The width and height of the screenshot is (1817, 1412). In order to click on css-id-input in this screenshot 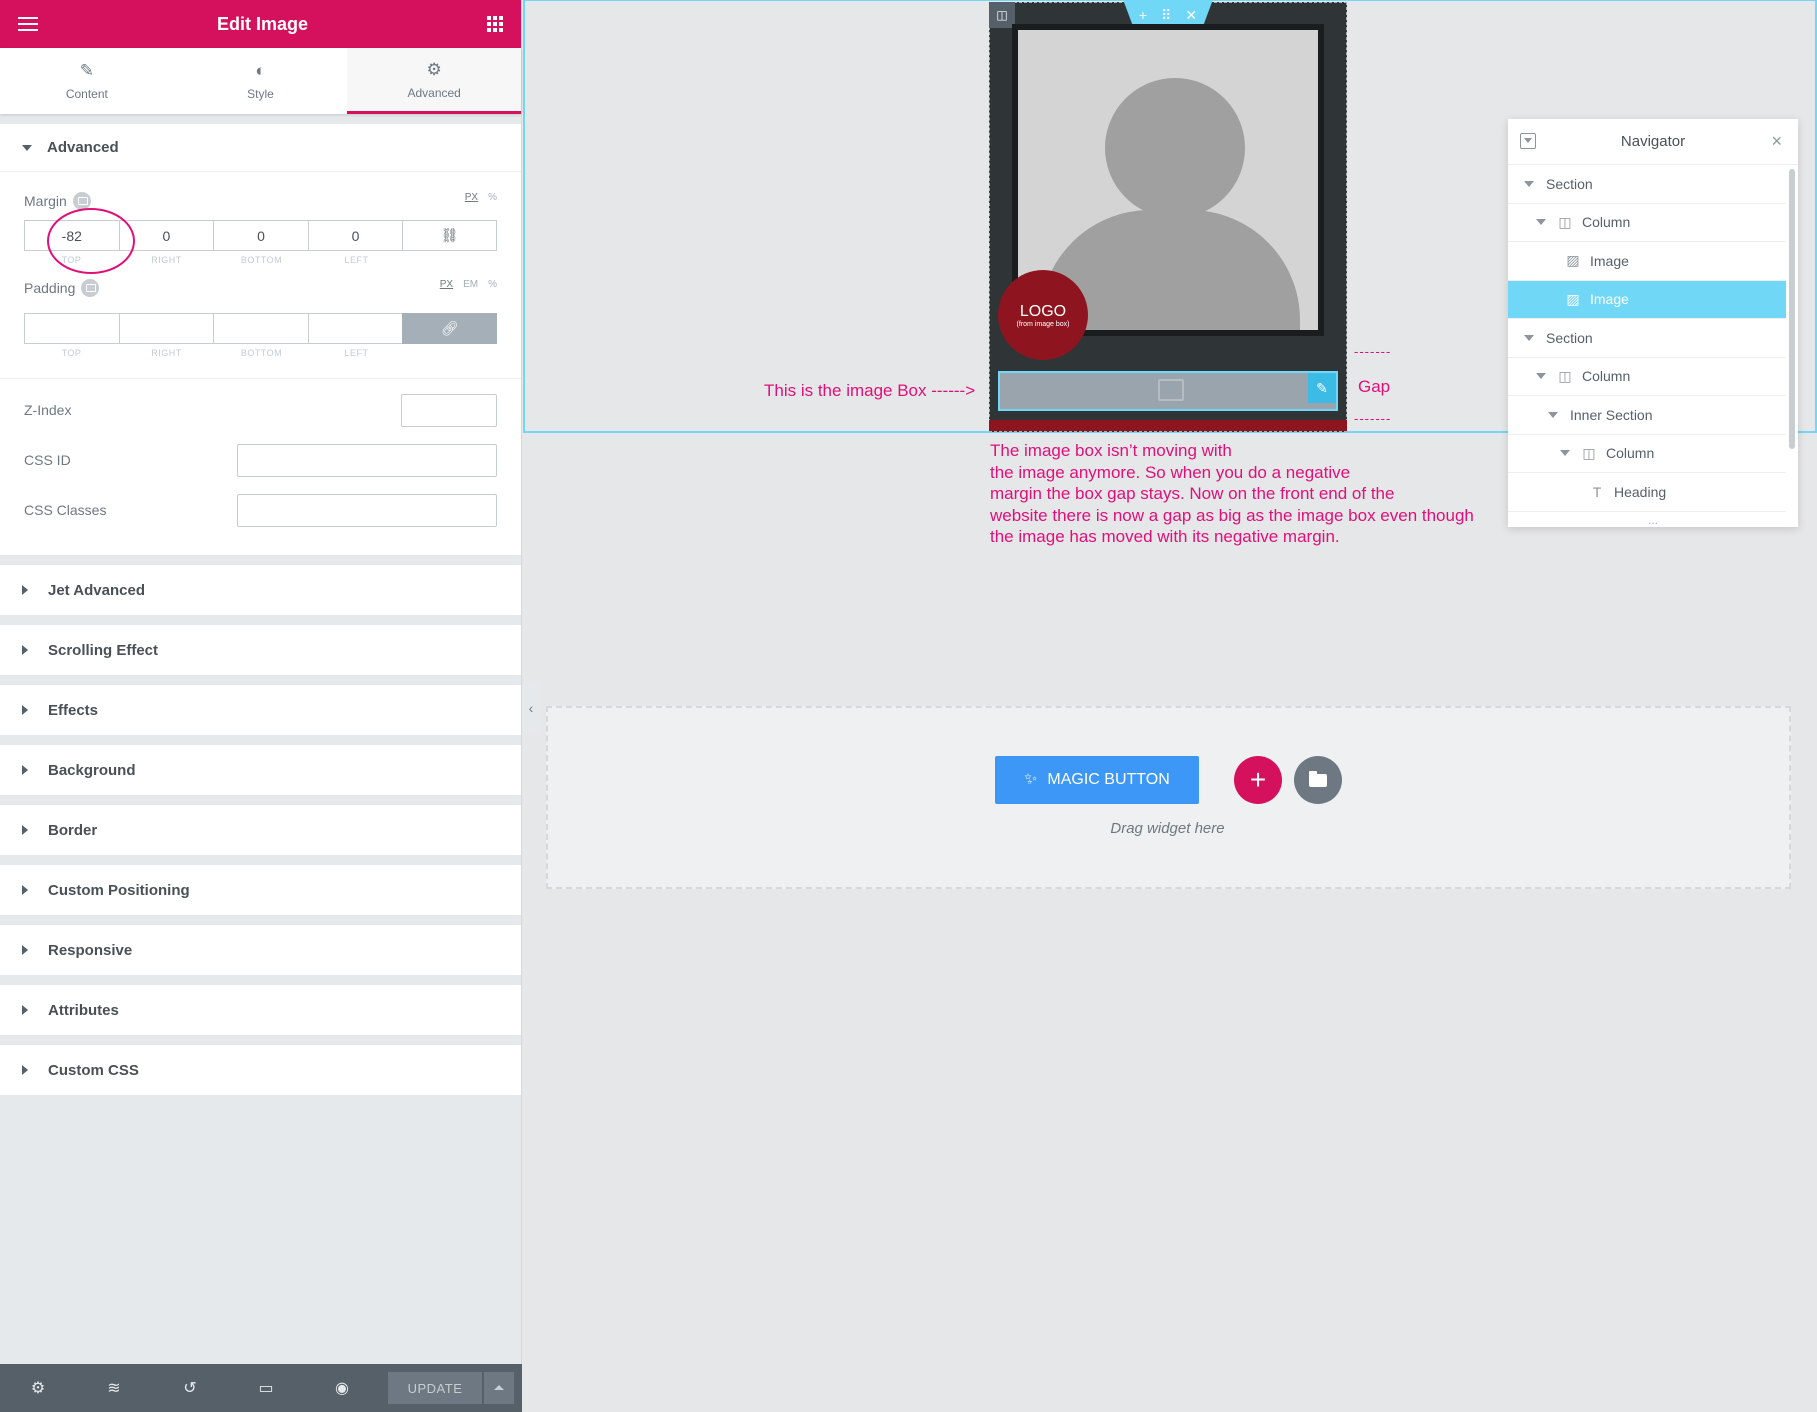, I will do `click(367, 460)`.